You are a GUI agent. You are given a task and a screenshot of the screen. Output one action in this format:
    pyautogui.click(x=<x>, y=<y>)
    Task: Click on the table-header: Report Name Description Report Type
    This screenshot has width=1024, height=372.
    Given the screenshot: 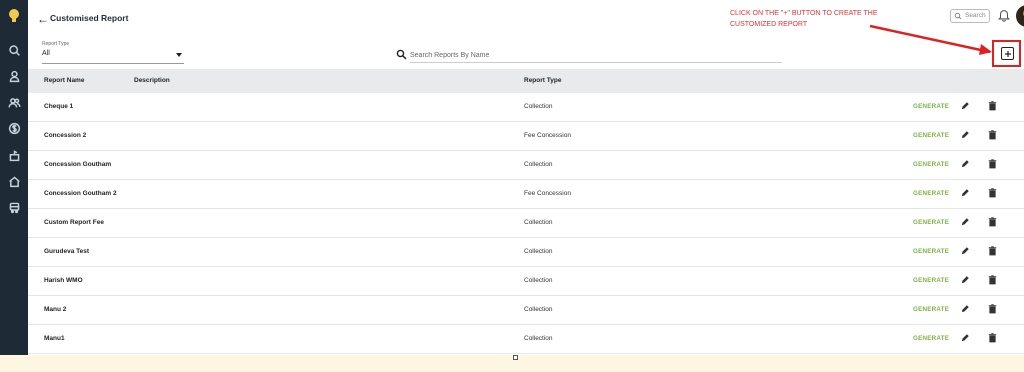 What is the action you would take?
    pyautogui.click(x=526, y=81)
    